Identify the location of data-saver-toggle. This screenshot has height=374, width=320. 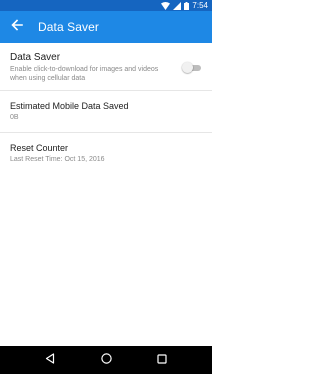
(192, 68).